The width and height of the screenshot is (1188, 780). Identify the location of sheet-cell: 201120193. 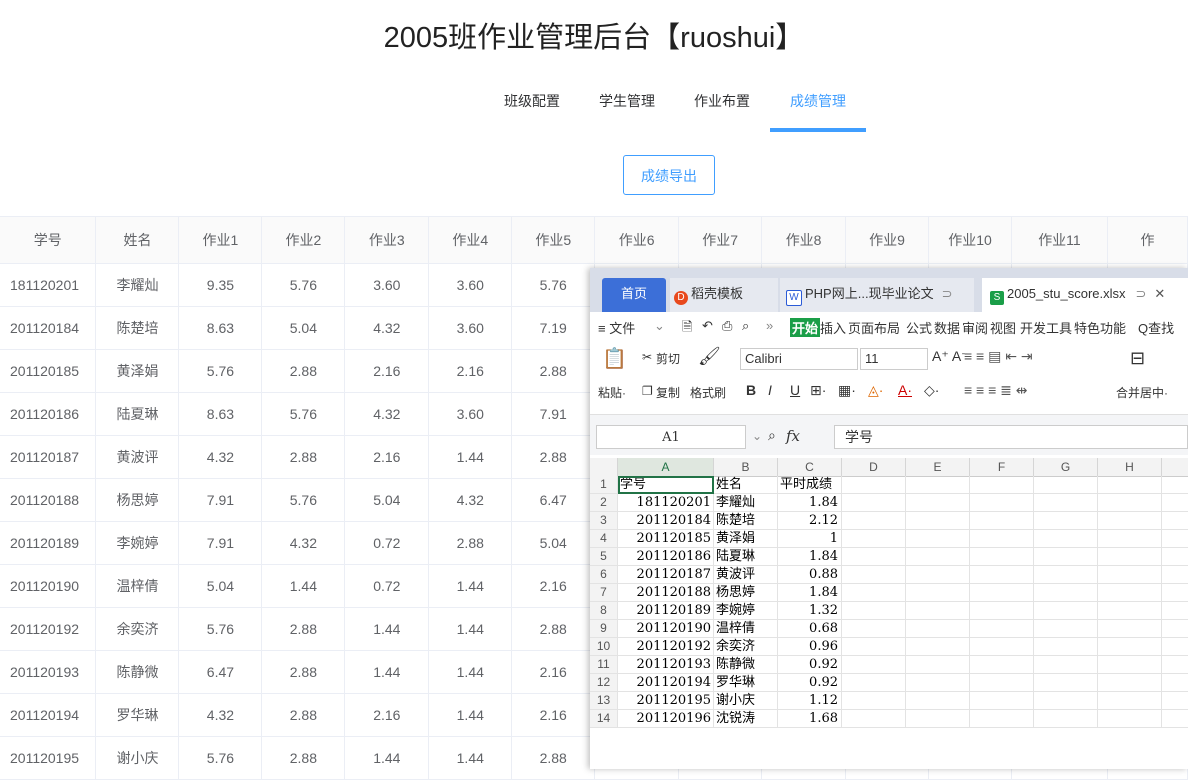
(666, 664).